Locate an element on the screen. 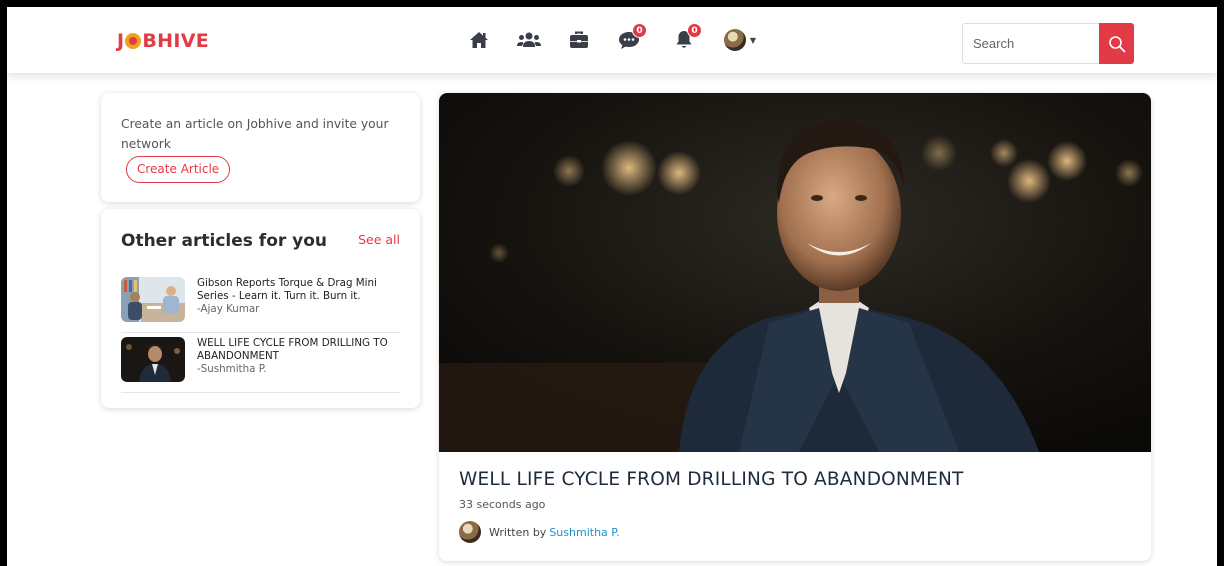 The image size is (1224, 566). jobhive-logo: J BHIVE is located at coordinates (163, 41).